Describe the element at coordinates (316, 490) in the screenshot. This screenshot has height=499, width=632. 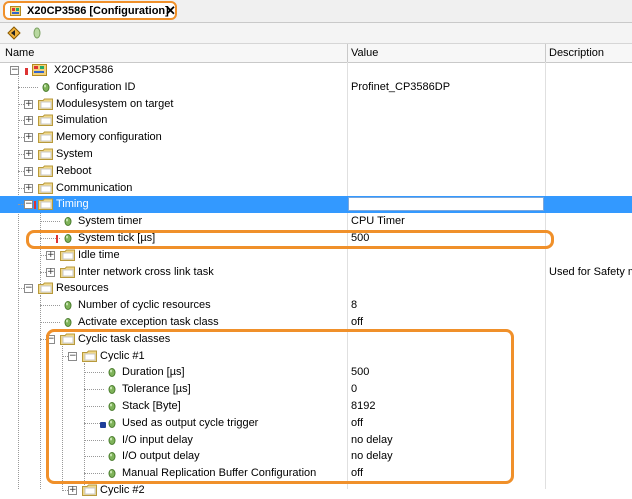
I see `tree-row-cyclic-2: + Cyclic #2` at that location.